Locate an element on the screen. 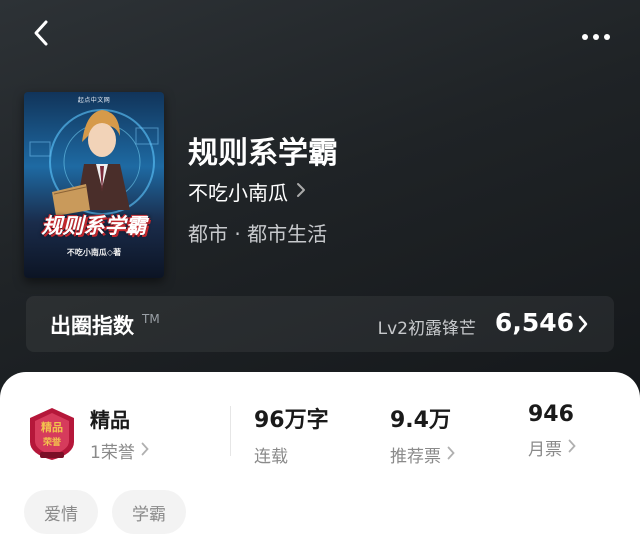 Image resolution: width=640 pixels, height=549 pixels. popularity-value: 6,546 is located at coordinates (534, 322).